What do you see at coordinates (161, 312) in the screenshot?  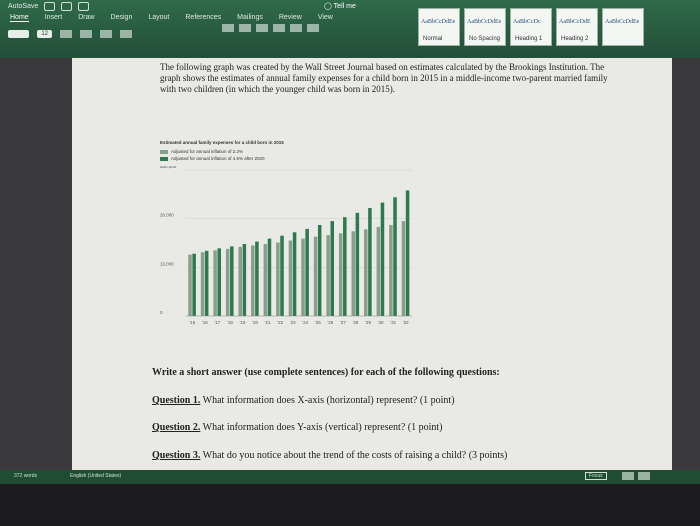 I see `y-tick-label: 0` at bounding box center [161, 312].